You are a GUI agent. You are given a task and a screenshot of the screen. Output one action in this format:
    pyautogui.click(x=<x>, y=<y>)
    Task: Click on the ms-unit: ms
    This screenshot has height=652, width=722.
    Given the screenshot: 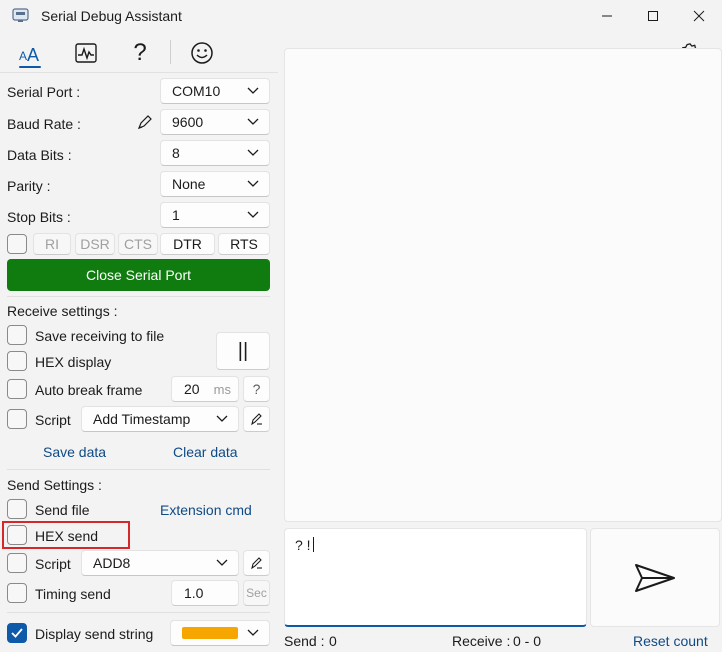 What is the action you would take?
    pyautogui.click(x=222, y=389)
    